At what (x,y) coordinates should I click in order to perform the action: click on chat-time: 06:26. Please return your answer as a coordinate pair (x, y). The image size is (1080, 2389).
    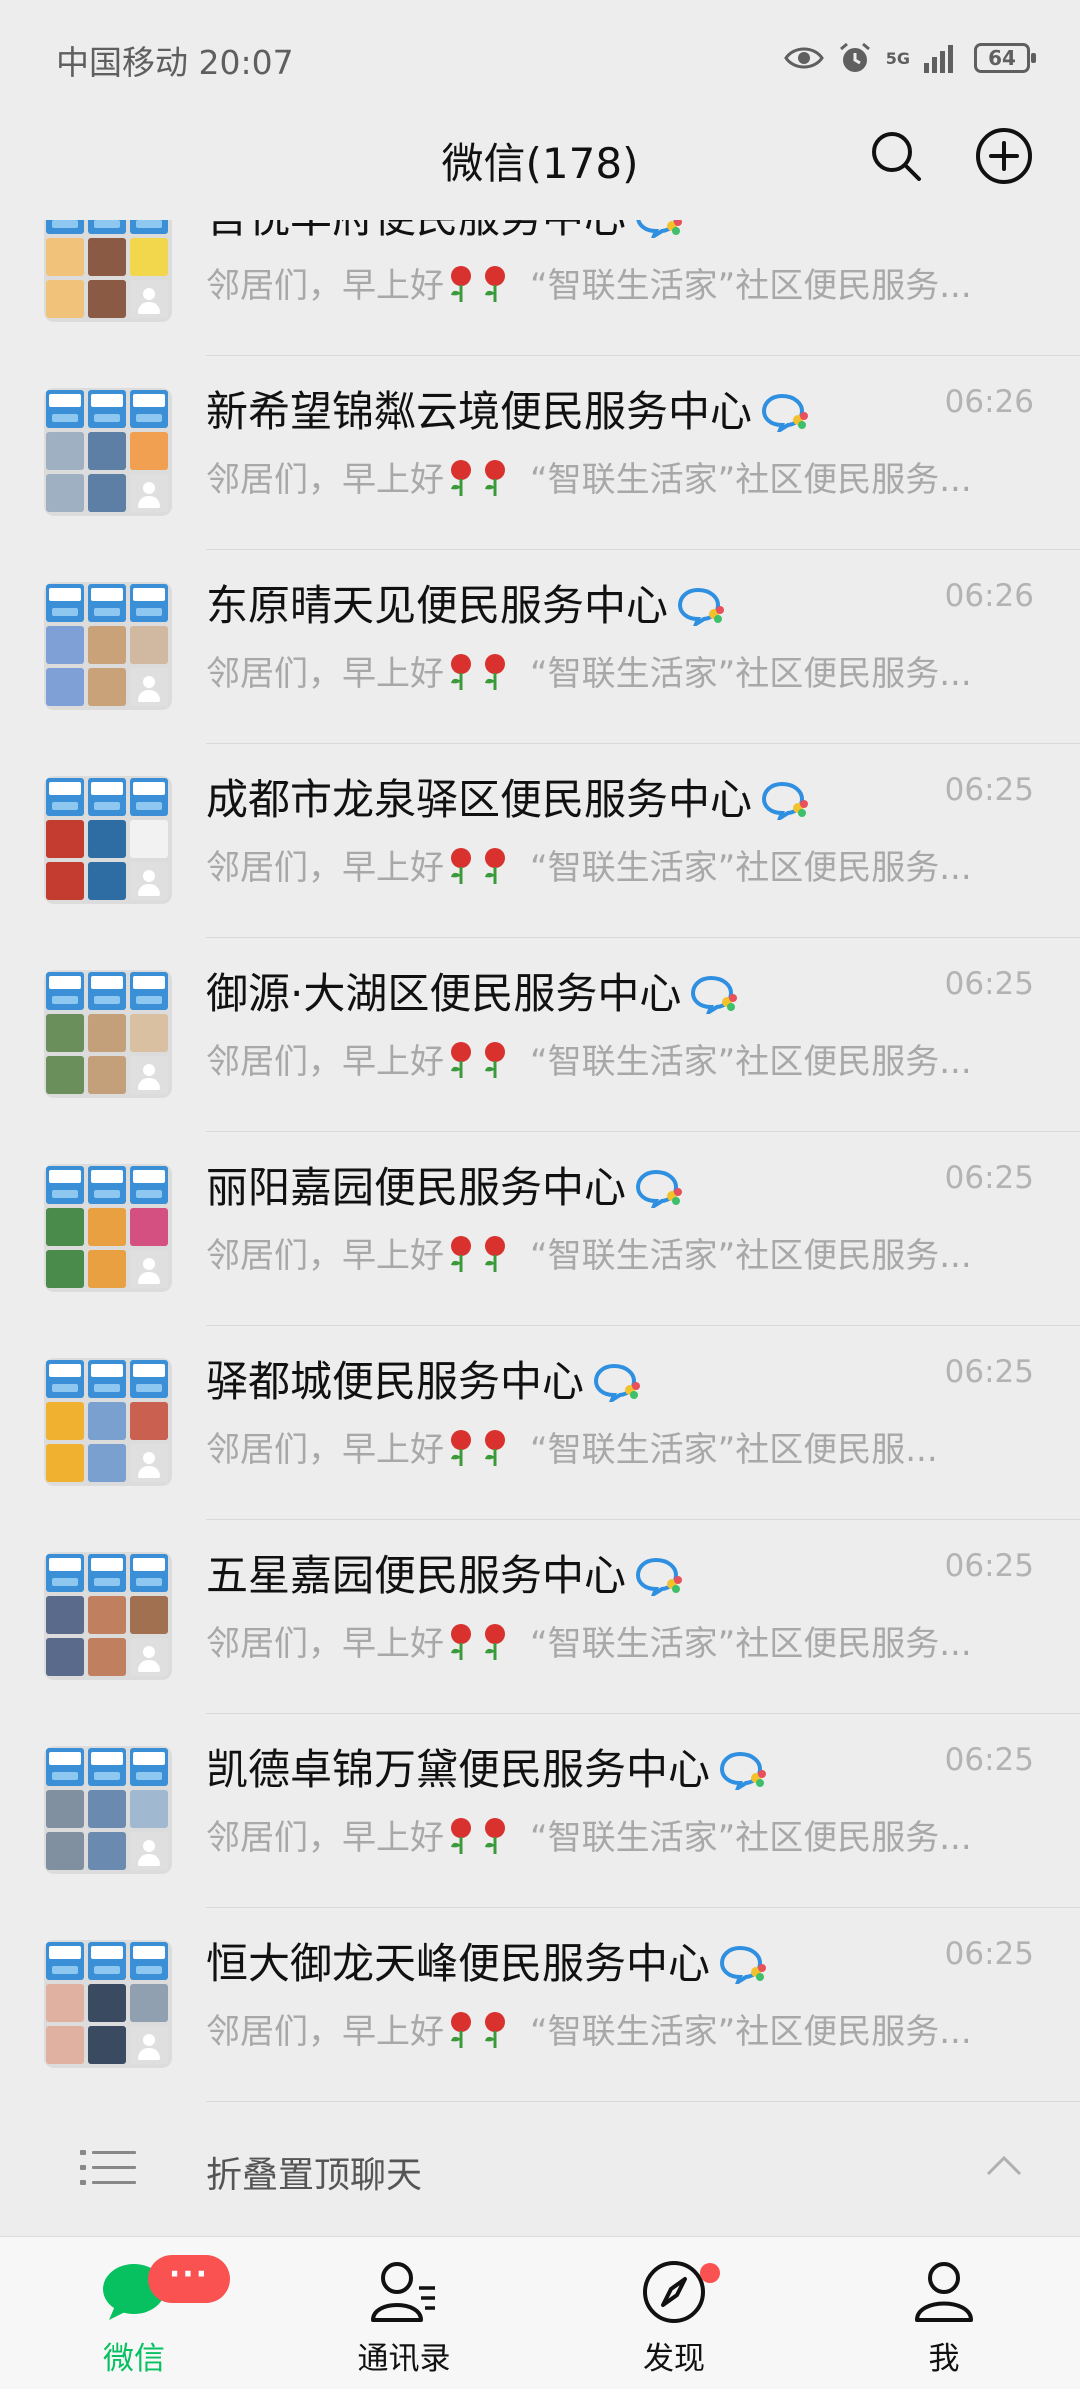
    Looking at the image, I should click on (989, 223).